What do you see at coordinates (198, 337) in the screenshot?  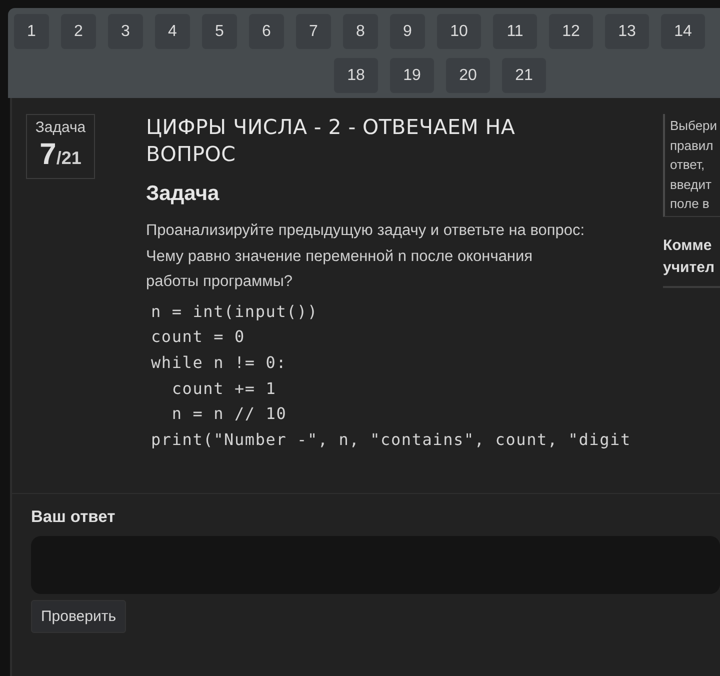 I see `code-line: count = 0` at bounding box center [198, 337].